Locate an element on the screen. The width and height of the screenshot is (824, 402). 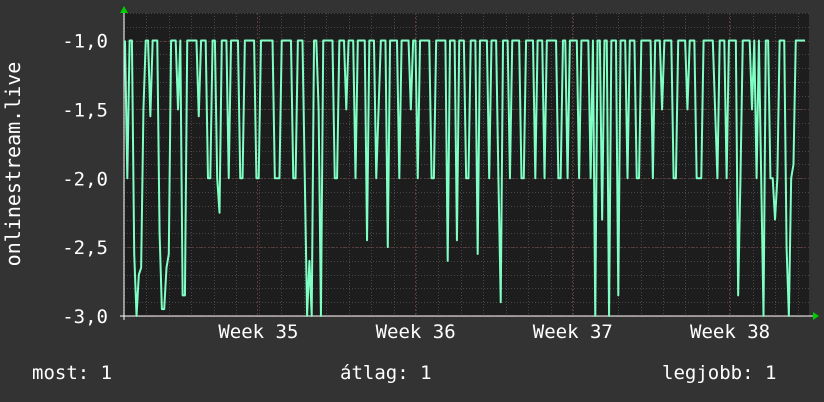
y-axis-arrow is located at coordinates (124, 9).